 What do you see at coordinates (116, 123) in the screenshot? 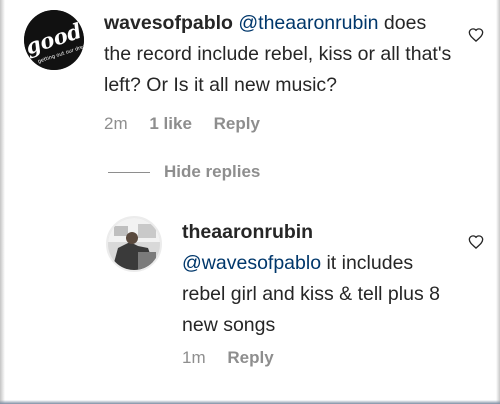
I see `comment-timestamp: 2m` at bounding box center [116, 123].